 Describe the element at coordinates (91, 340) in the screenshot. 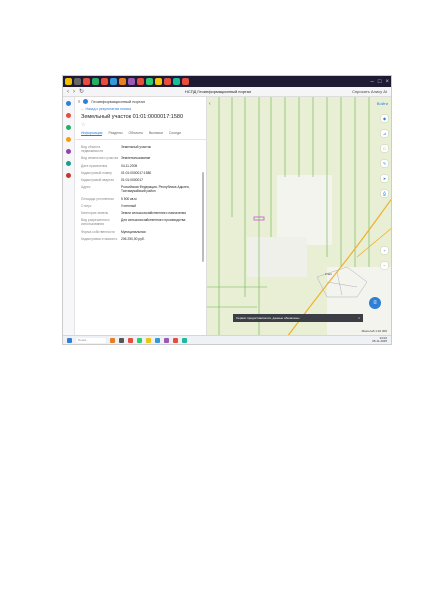

I see `taskbar-search-input: Поиск` at that location.